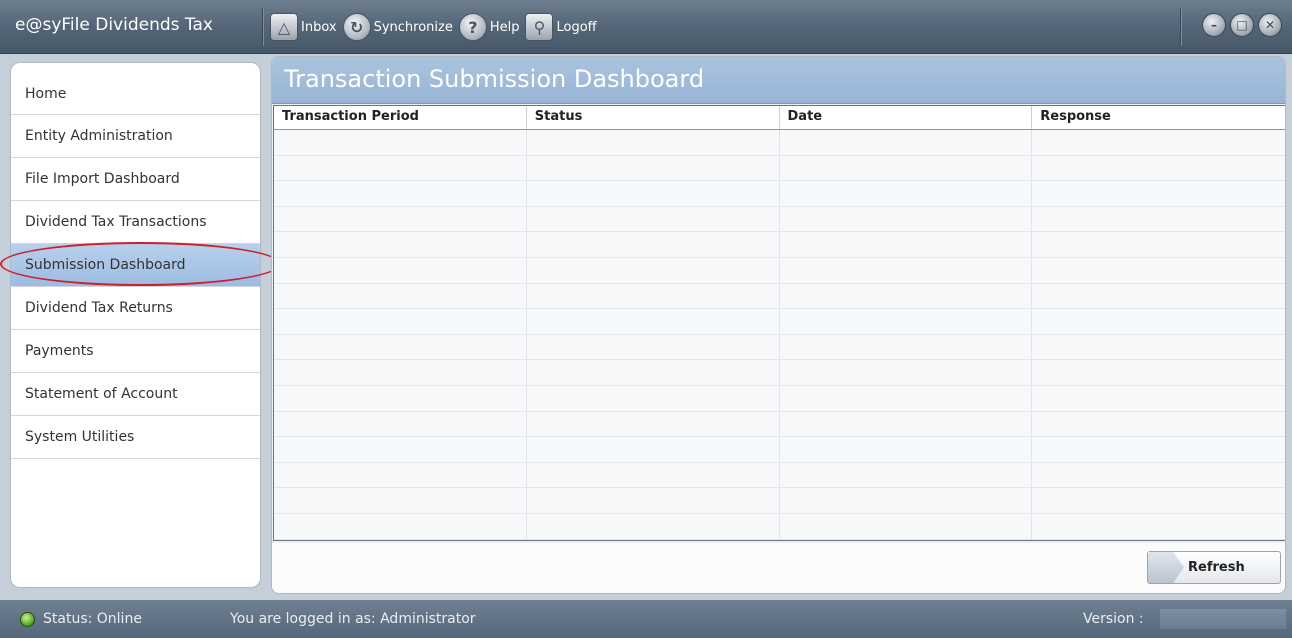  I want to click on refresh-label: Refresh, so click(1216, 567).